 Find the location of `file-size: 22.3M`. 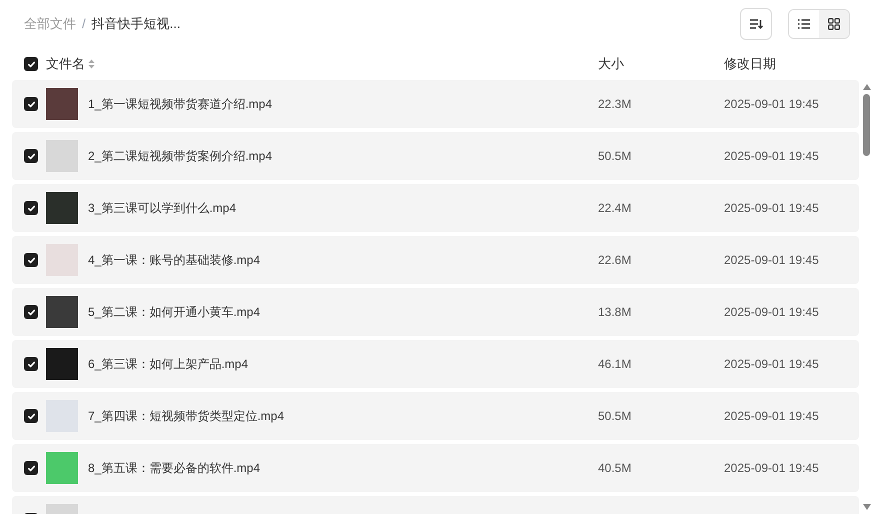

file-size: 22.3M is located at coordinates (615, 104).